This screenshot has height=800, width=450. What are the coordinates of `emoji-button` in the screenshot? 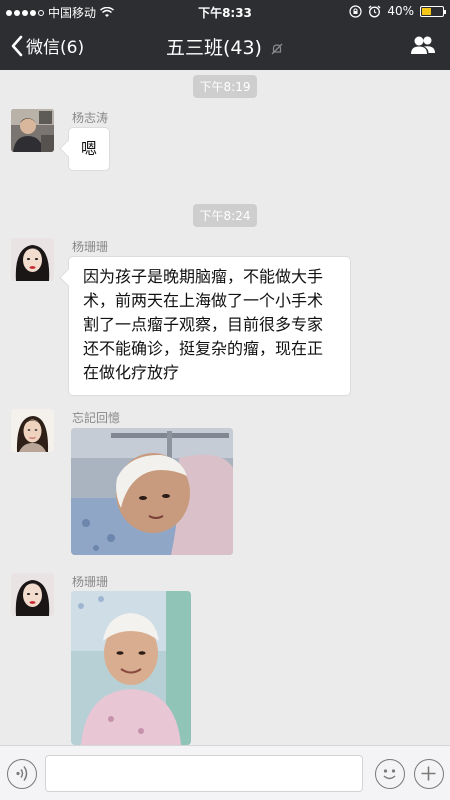 It's located at (390, 774).